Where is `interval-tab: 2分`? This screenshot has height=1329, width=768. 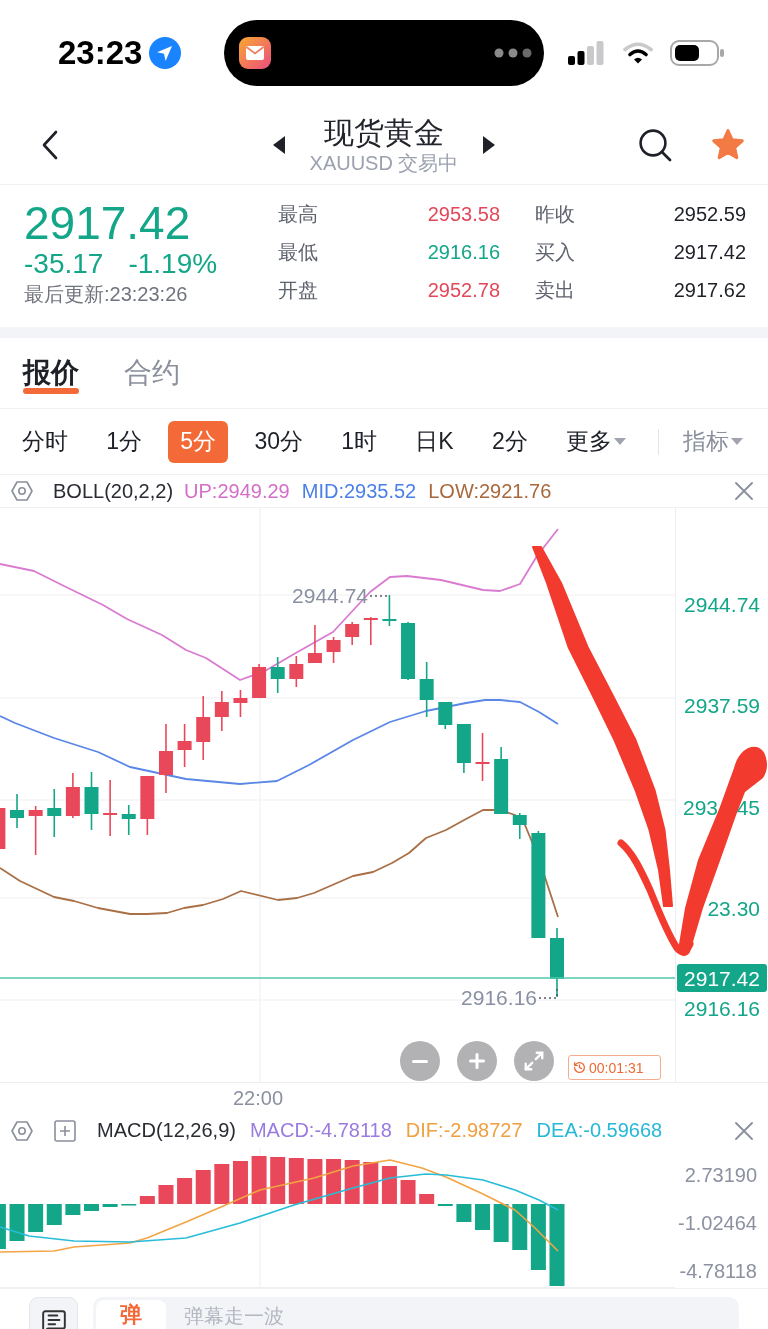
interval-tab: 2分 is located at coordinates (509, 441).